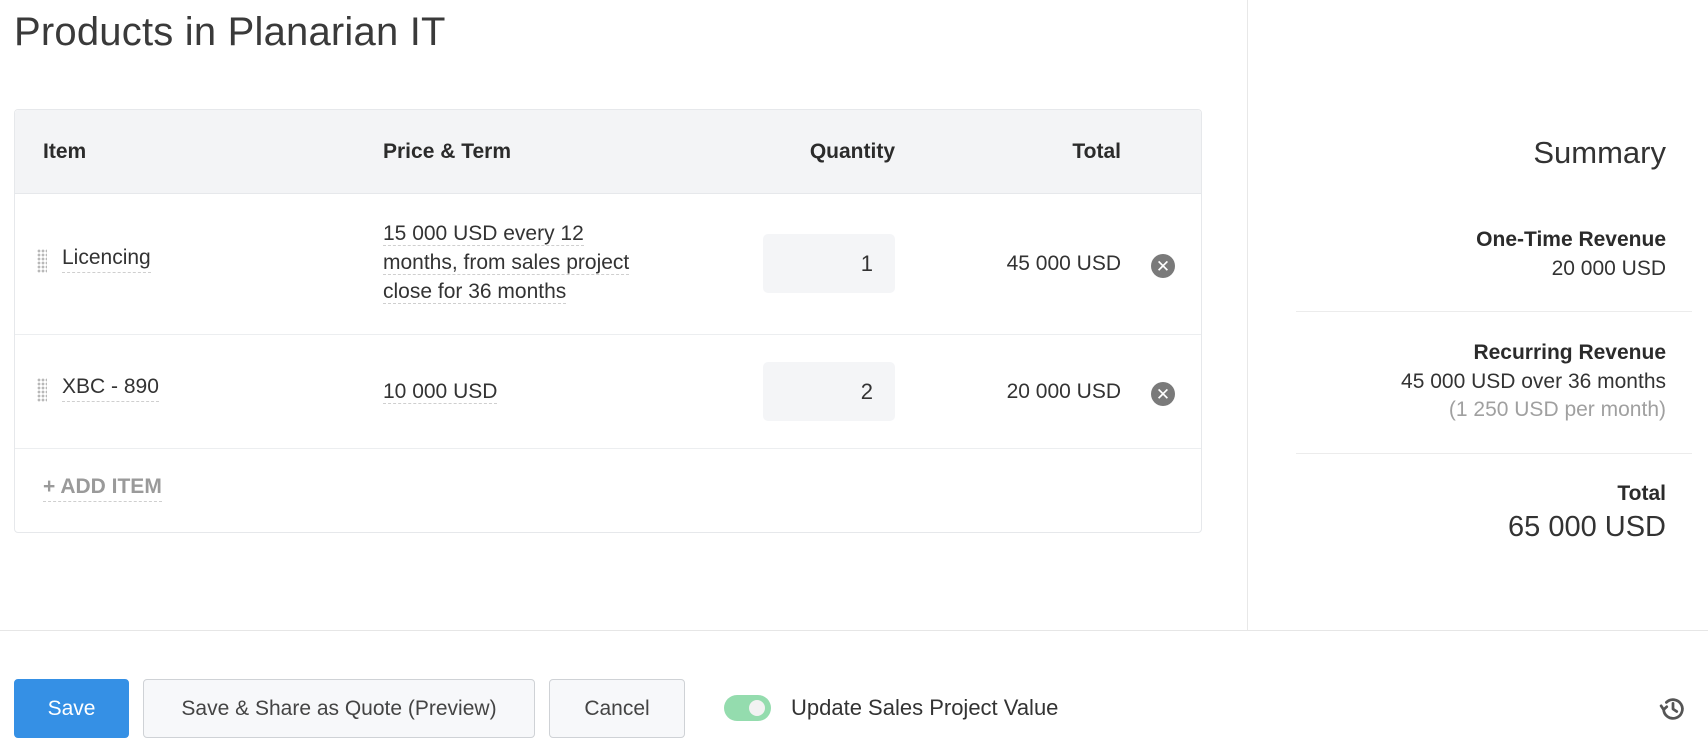 The image size is (1708, 753). What do you see at coordinates (110, 387) in the screenshot?
I see `item-name-link: XBC - 890` at bounding box center [110, 387].